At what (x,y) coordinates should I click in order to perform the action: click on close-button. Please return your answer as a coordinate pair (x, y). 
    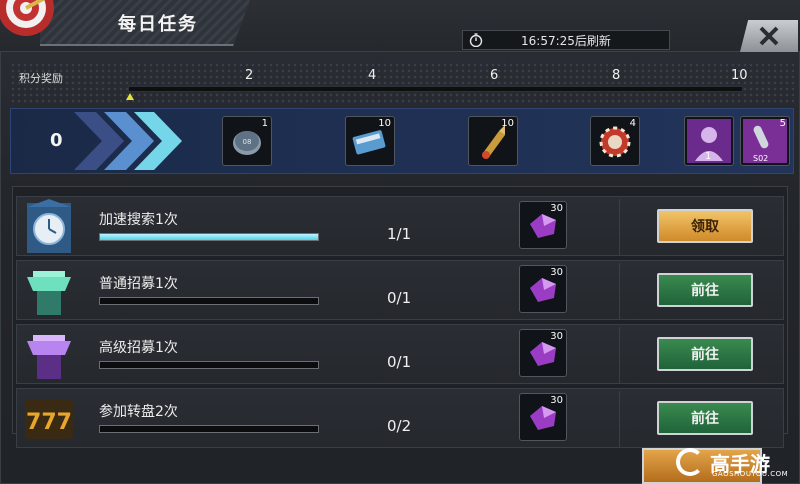
    Looking at the image, I should click on (769, 36).